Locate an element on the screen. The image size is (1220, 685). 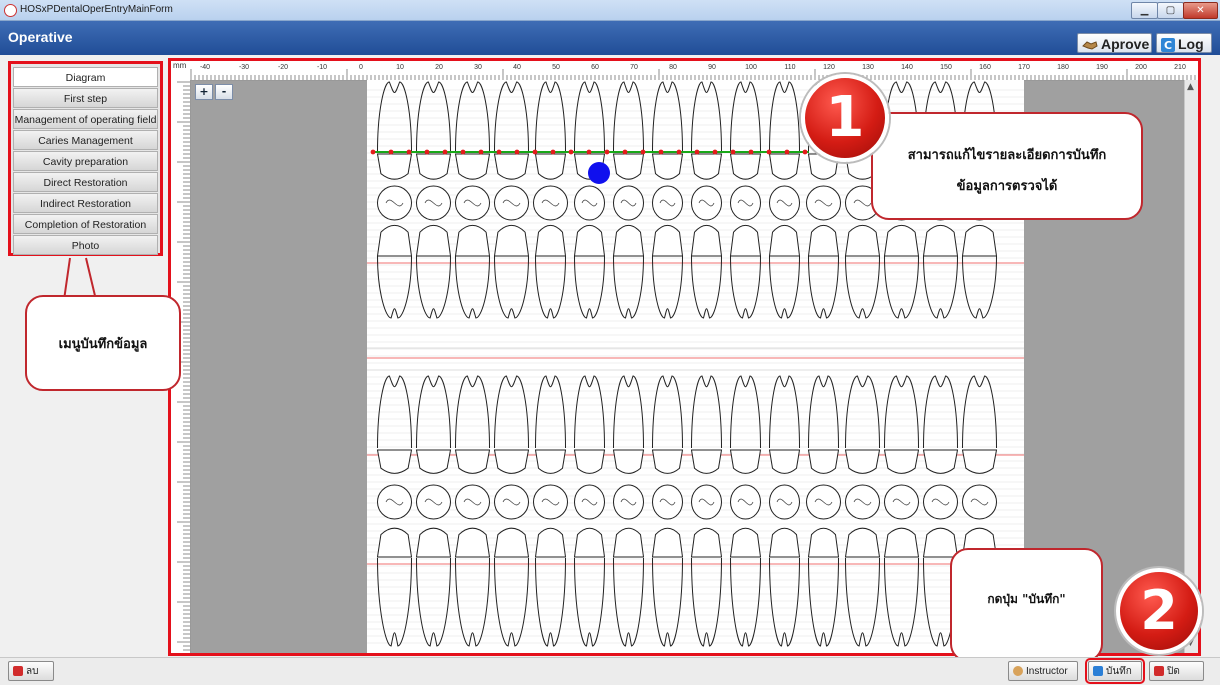
window-close-button: ✕ is located at coordinates (1200, 10).